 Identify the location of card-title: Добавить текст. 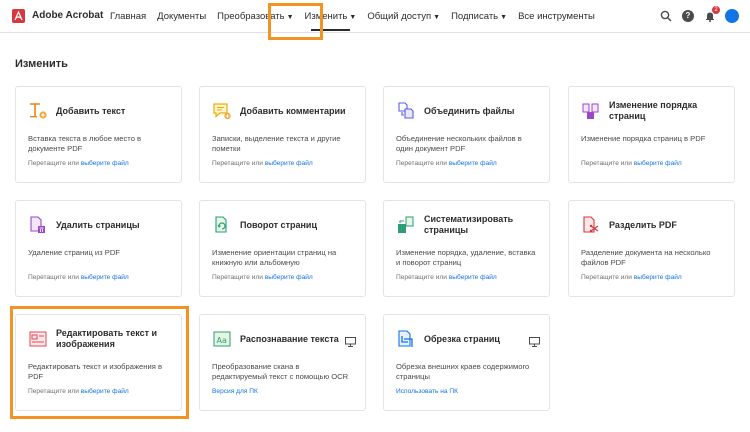
(91, 111).